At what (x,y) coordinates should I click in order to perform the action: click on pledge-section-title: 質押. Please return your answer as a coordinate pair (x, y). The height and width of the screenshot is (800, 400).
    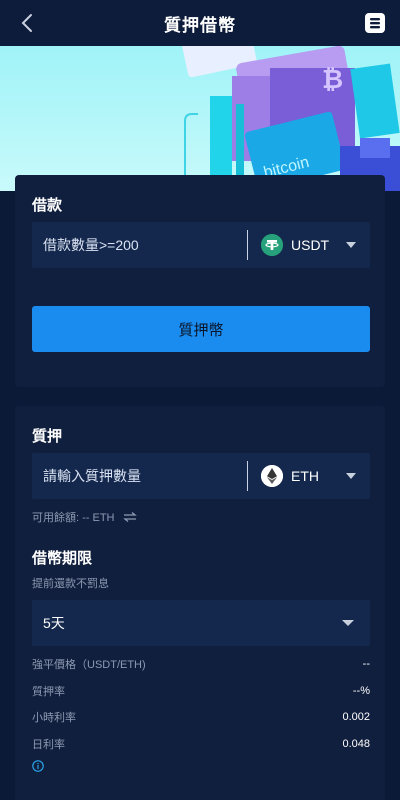
    Looking at the image, I should click on (47, 436).